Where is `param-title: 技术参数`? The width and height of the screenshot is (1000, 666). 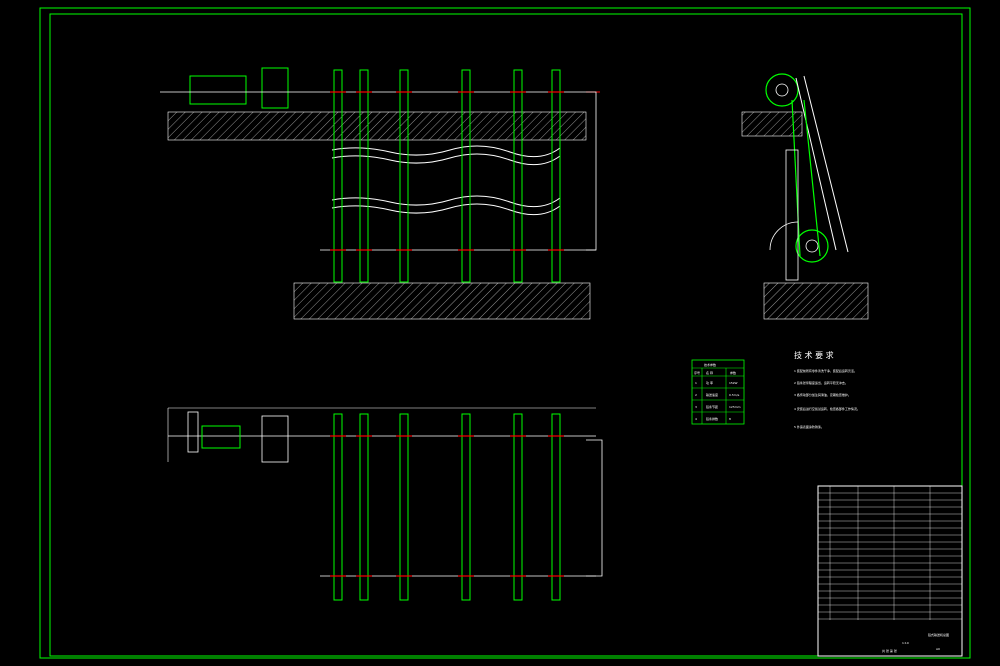
param-title: 技术参数 is located at coordinates (710, 364).